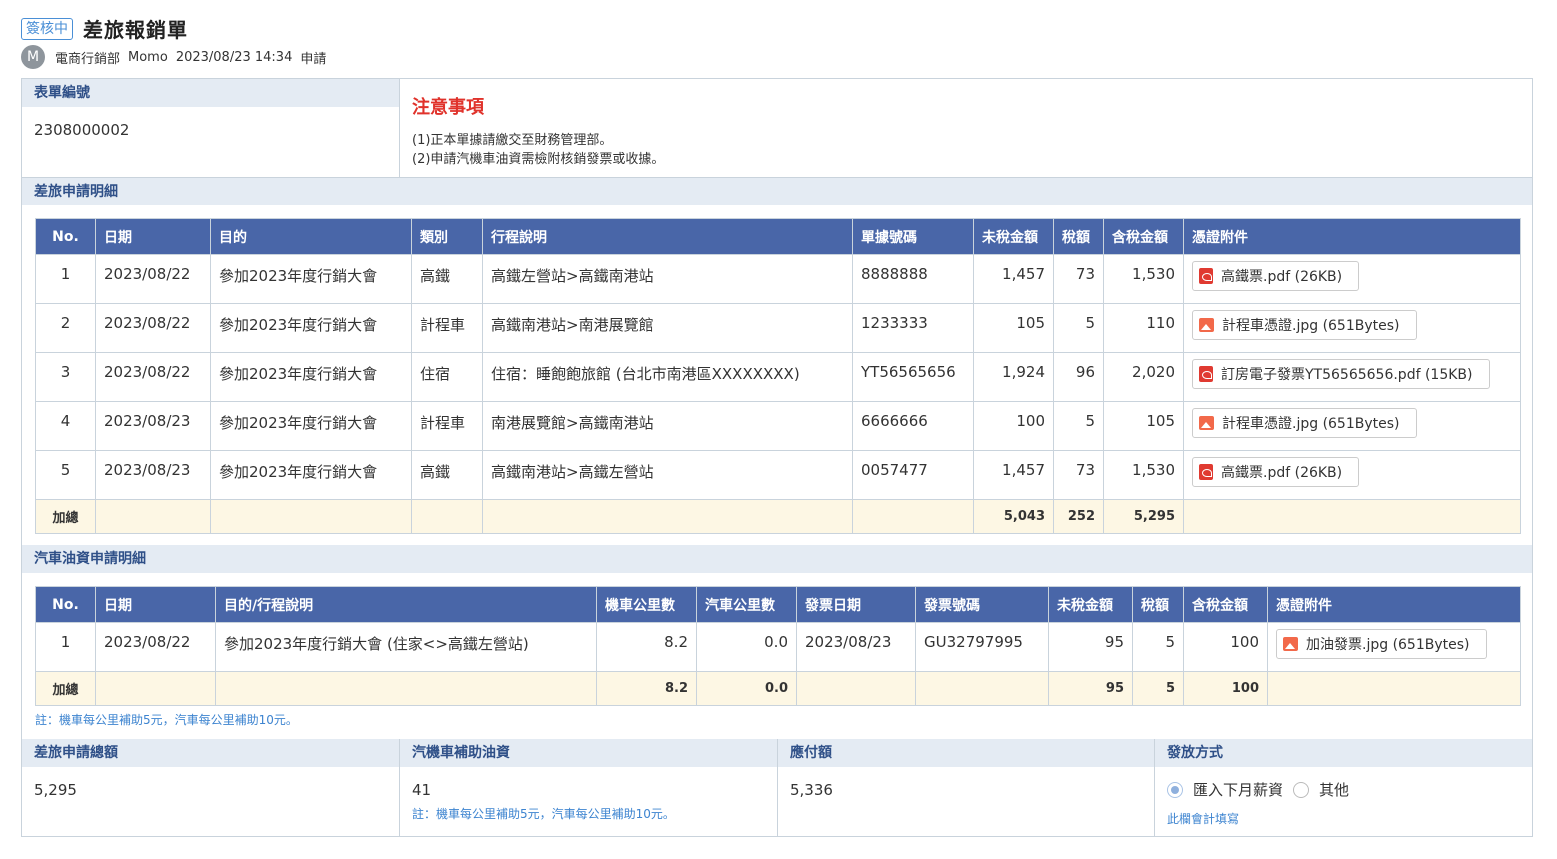 The height and width of the screenshot is (859, 1557). Describe the element at coordinates (667, 426) in the screenshot. I see `cell-itinerary: 南港展覽館>高鐵南港站` at that location.